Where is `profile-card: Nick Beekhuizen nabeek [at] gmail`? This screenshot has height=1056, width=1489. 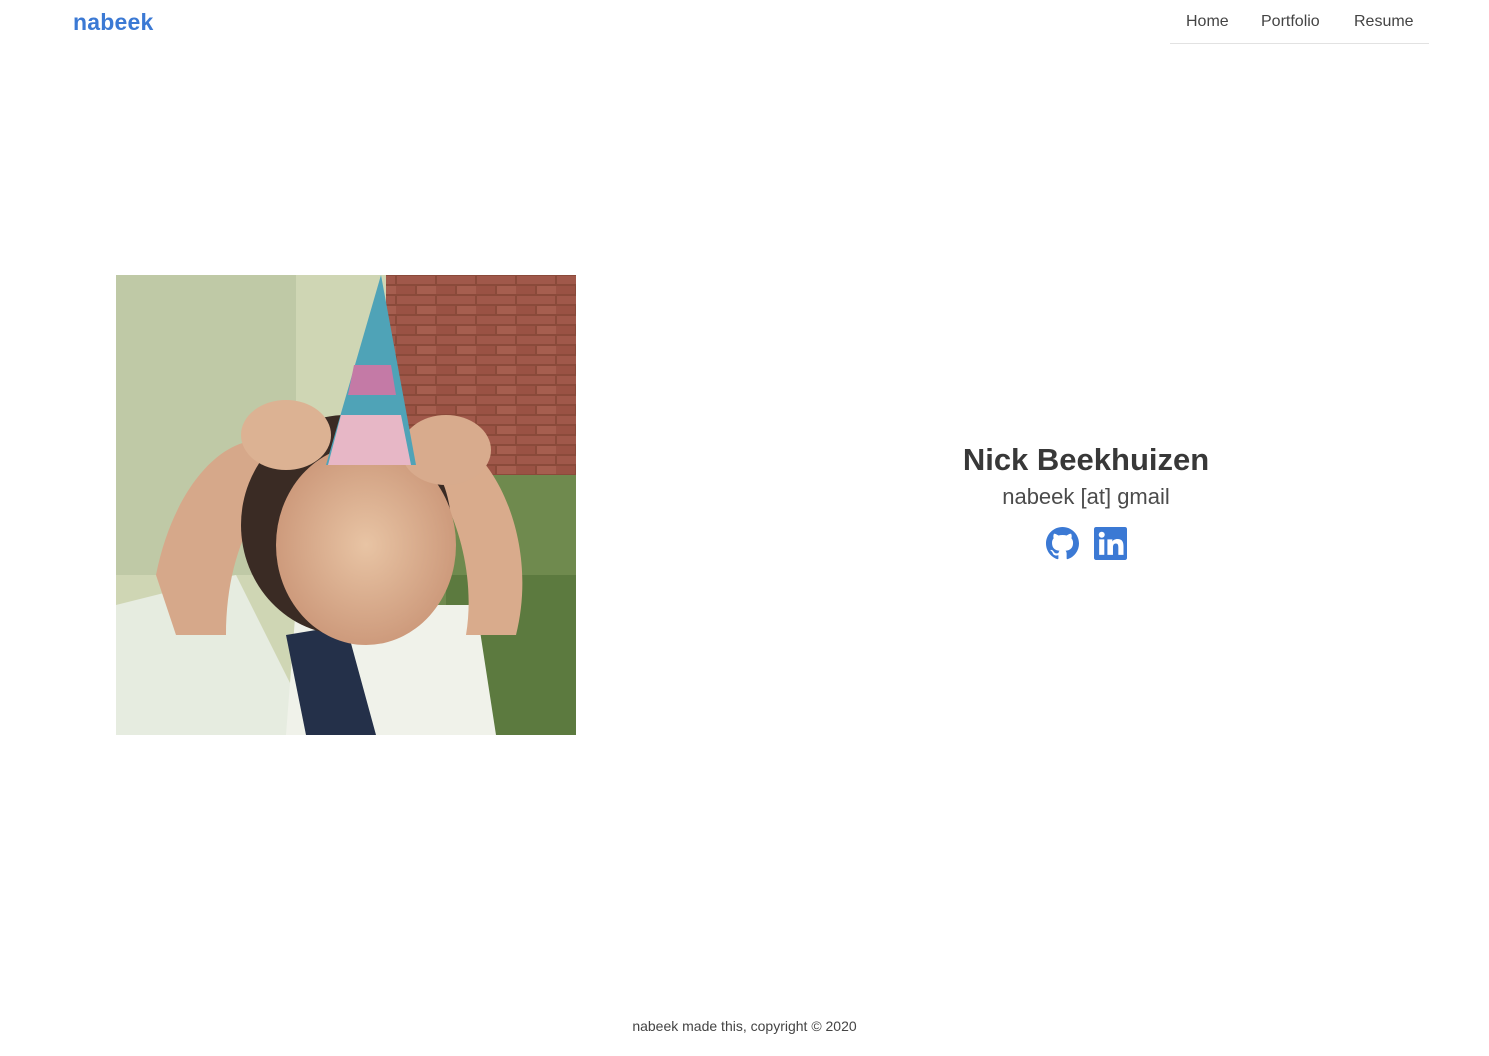
profile-card: Nick Beekhuizen nabeek [at] gmail is located at coordinates (1086, 500).